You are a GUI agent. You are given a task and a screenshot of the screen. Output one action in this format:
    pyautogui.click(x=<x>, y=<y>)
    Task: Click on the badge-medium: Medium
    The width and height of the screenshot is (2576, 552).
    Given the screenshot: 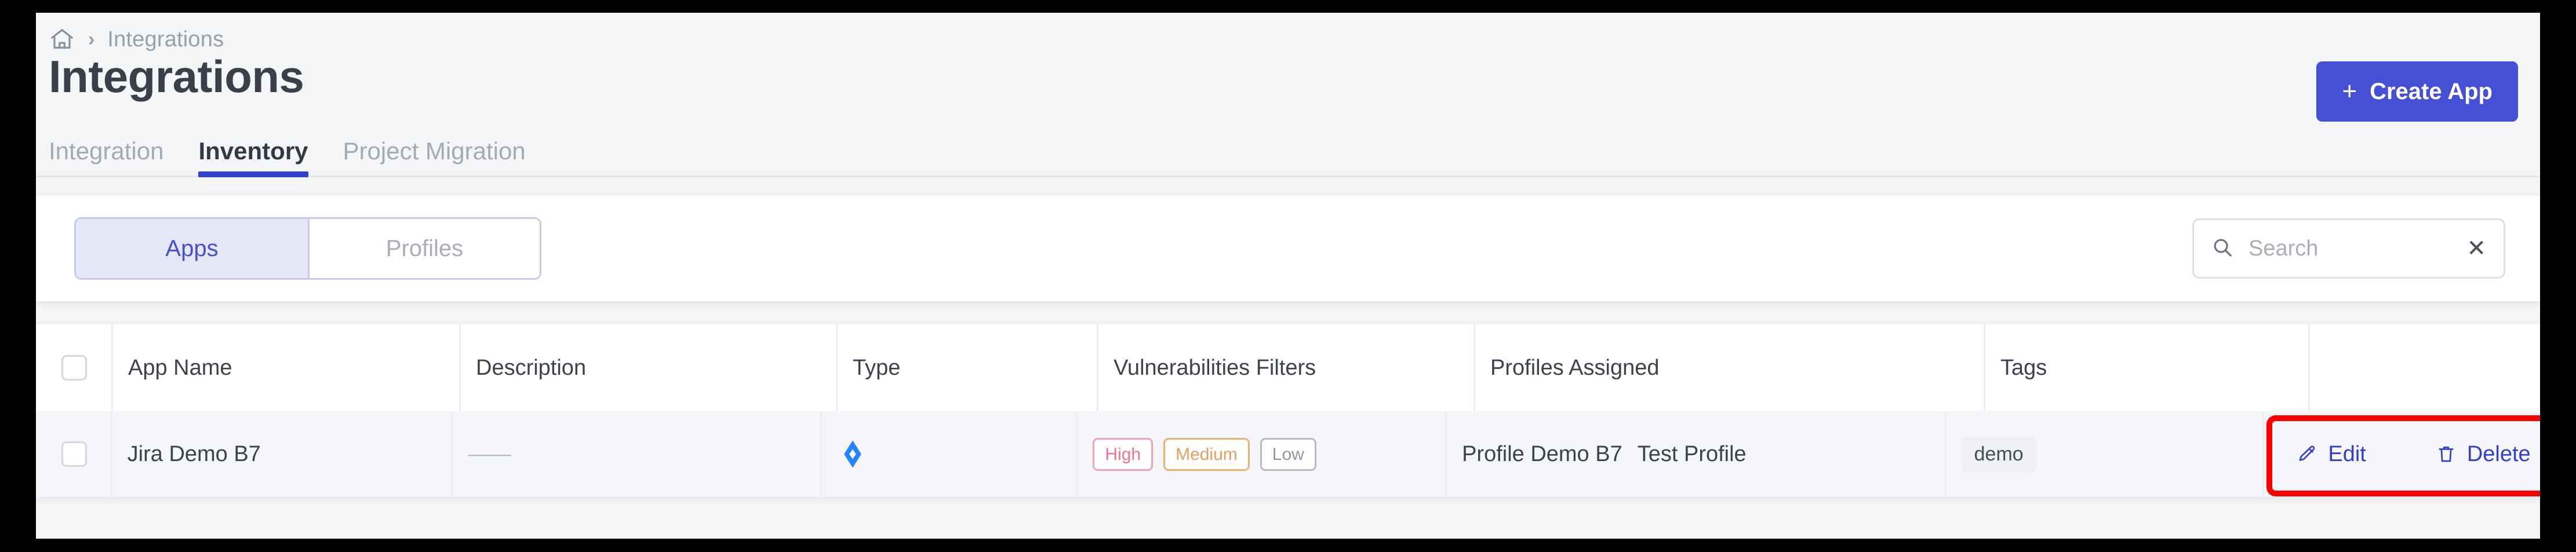 What is the action you would take?
    pyautogui.click(x=1206, y=454)
    